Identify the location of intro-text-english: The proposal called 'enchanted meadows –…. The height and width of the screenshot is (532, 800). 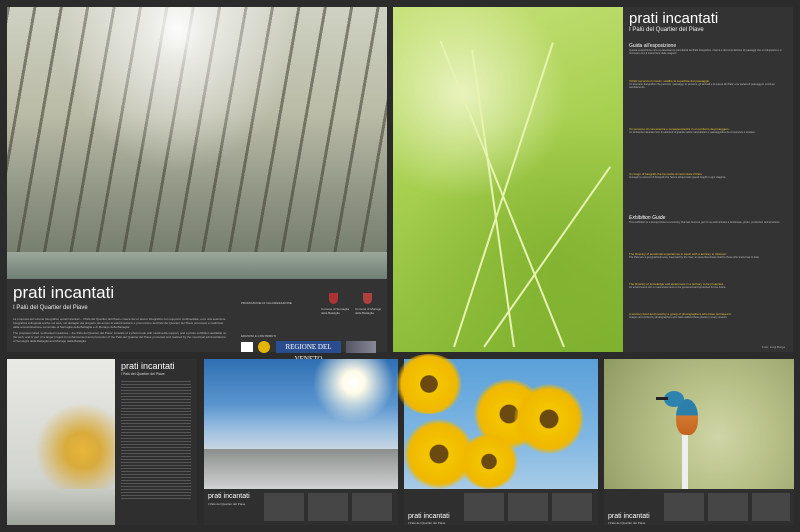
(120, 337).